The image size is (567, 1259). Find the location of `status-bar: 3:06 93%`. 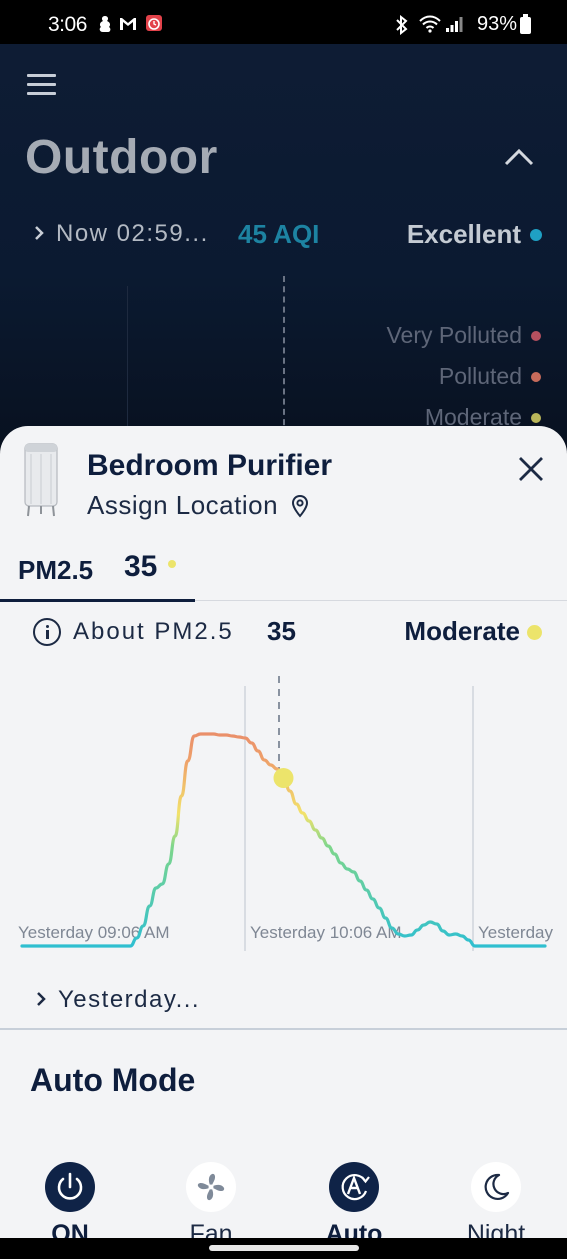

status-bar: 3:06 93% is located at coordinates (283, 22).